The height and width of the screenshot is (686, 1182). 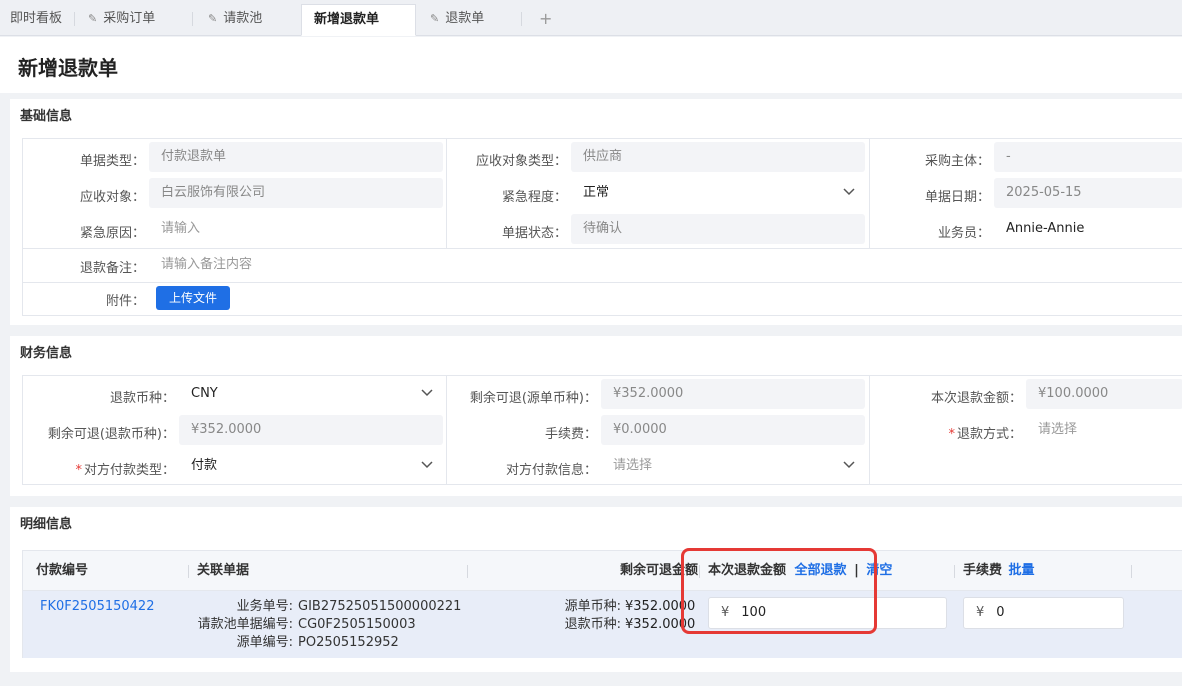 I want to click on pay-type-label-text: 对方付款类型：, so click(x=129, y=470).